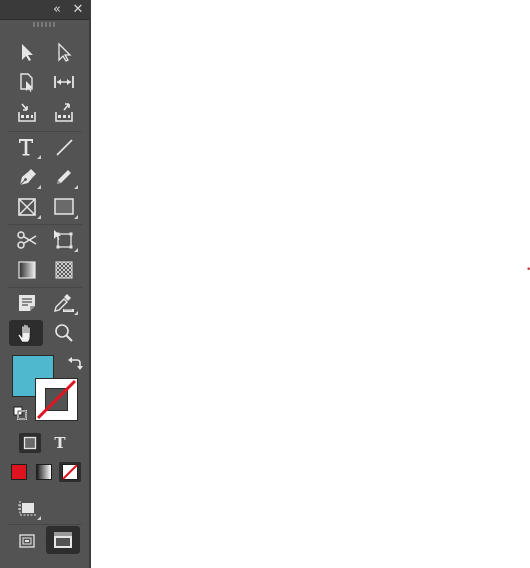  I want to click on type-tool, so click(27, 147).